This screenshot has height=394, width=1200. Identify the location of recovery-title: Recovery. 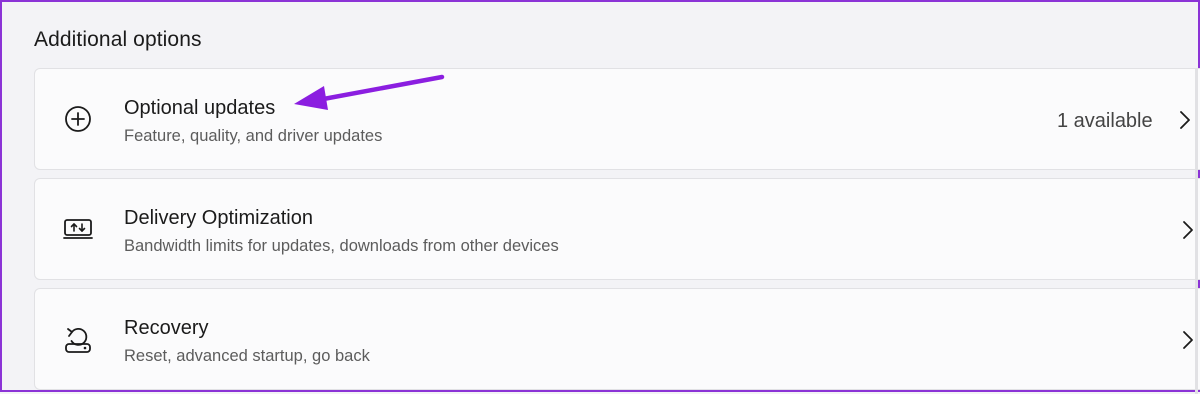
(166, 328).